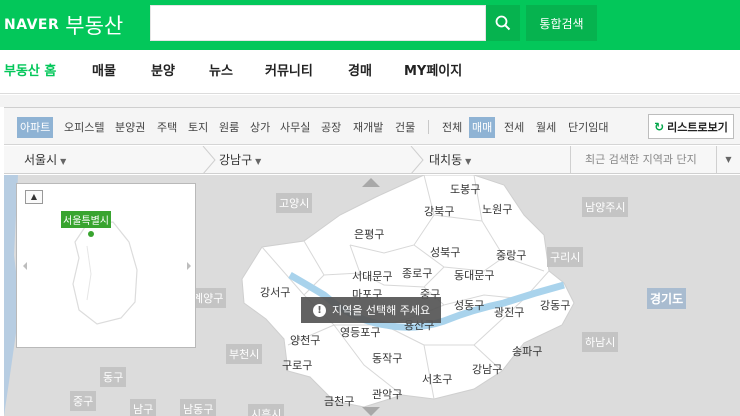  What do you see at coordinates (83, 401) in the screenshot?
I see `map-label-junggu-incheon: 중구` at bounding box center [83, 401].